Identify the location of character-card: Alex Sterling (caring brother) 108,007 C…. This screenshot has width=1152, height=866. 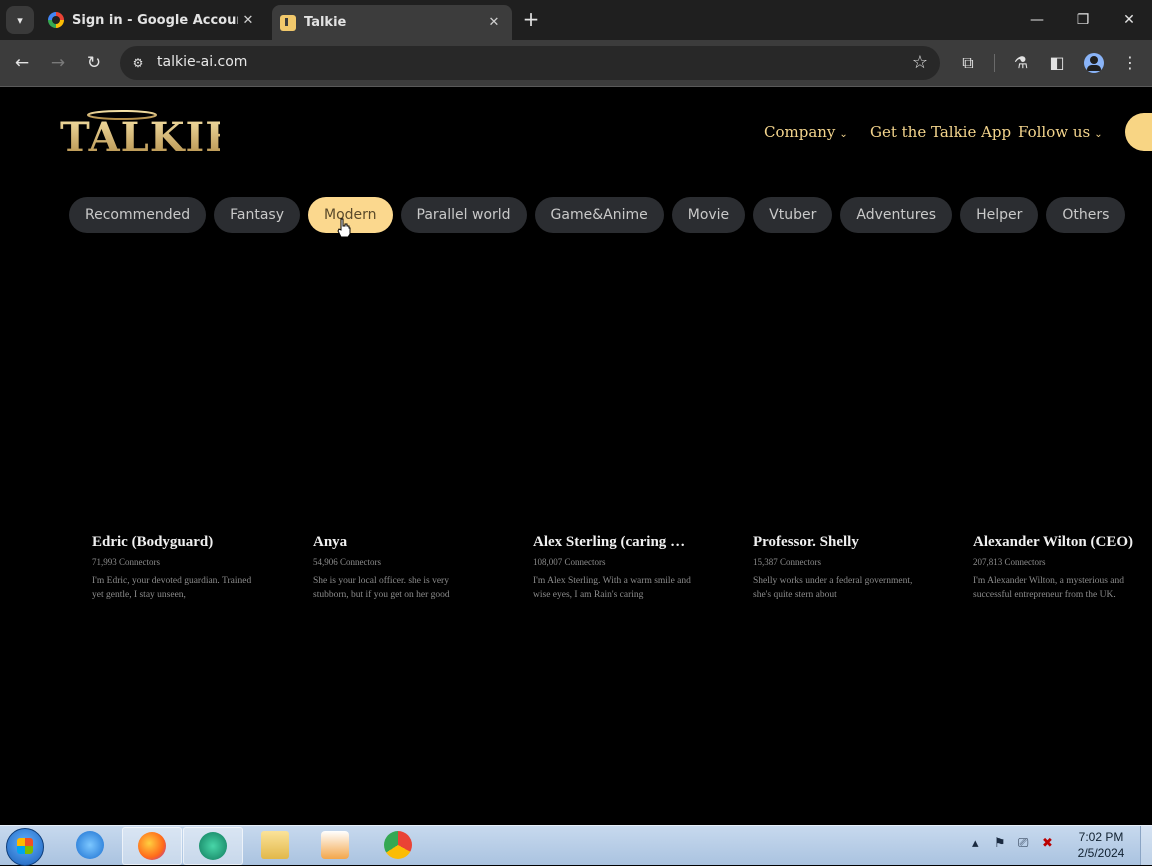
(613, 568).